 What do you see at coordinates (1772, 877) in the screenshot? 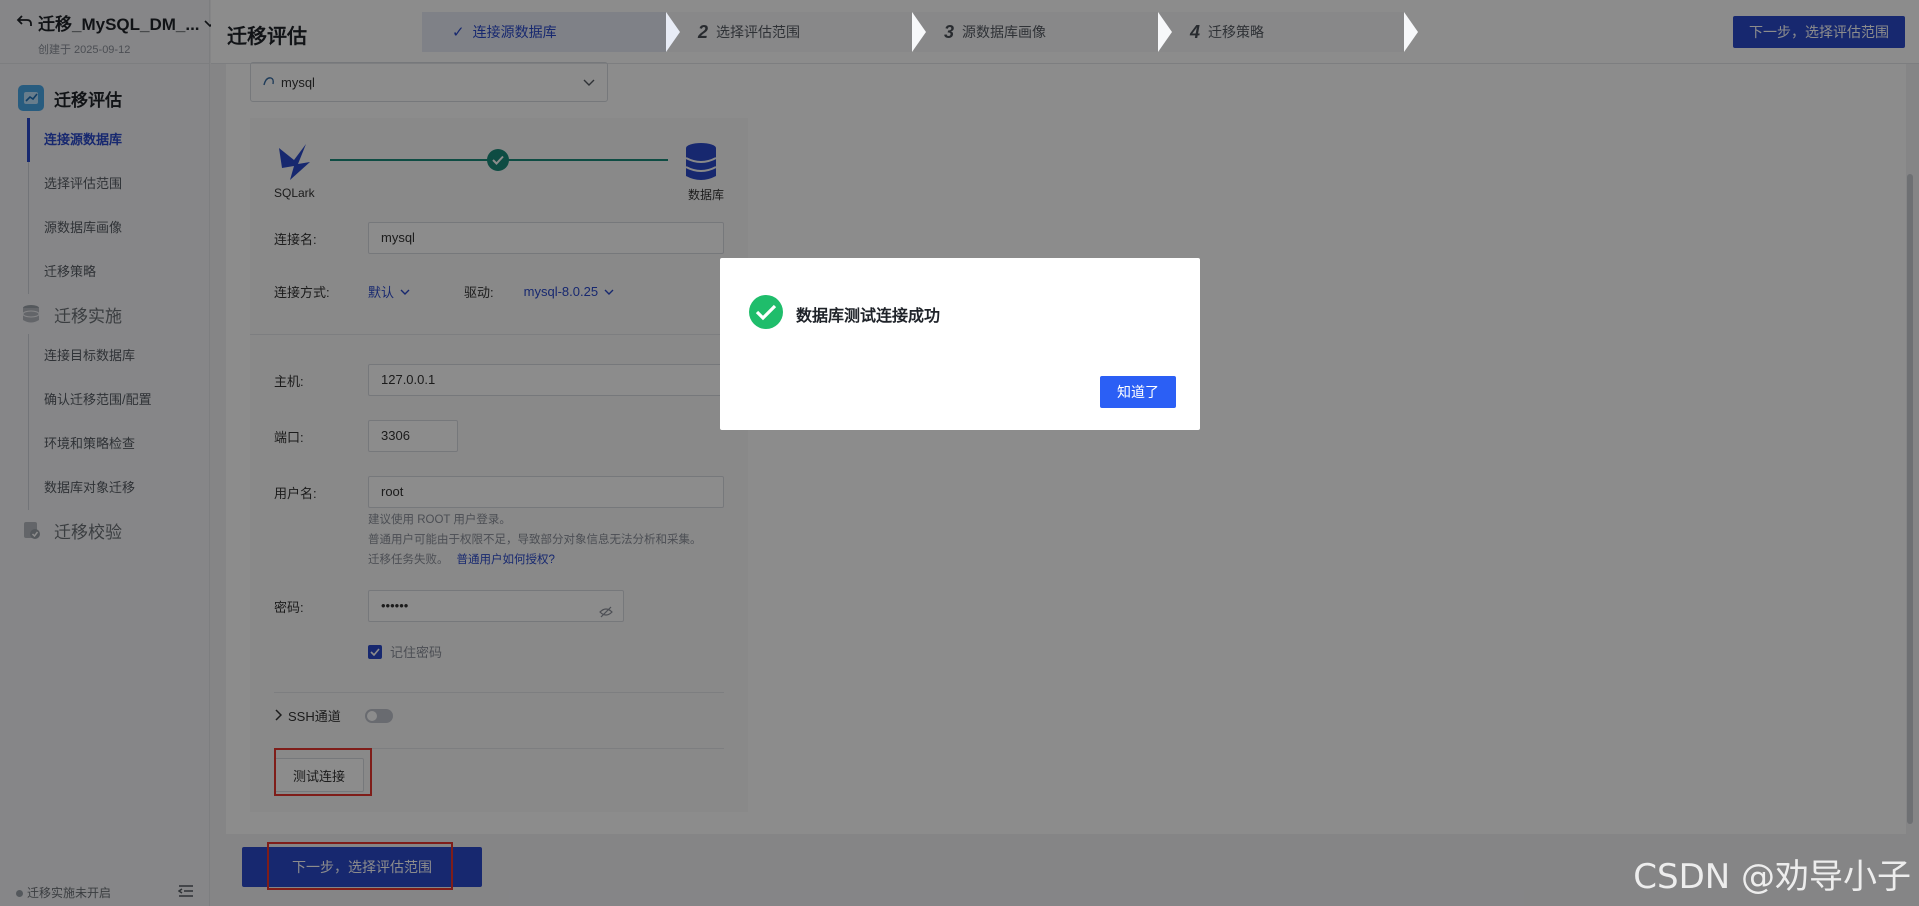
I see `watermark: CSDN @劝导小子` at bounding box center [1772, 877].